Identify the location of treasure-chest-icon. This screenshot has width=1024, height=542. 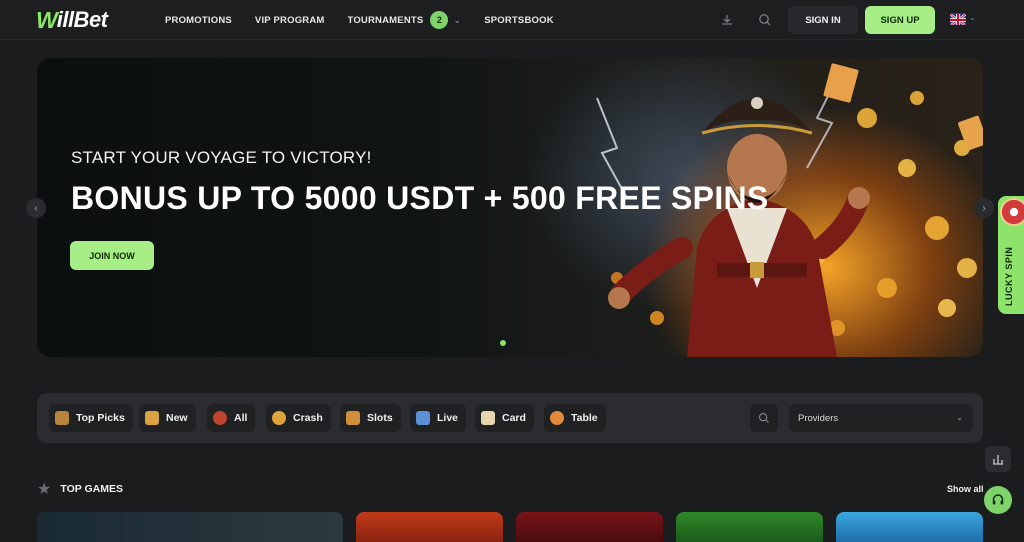
(62, 418).